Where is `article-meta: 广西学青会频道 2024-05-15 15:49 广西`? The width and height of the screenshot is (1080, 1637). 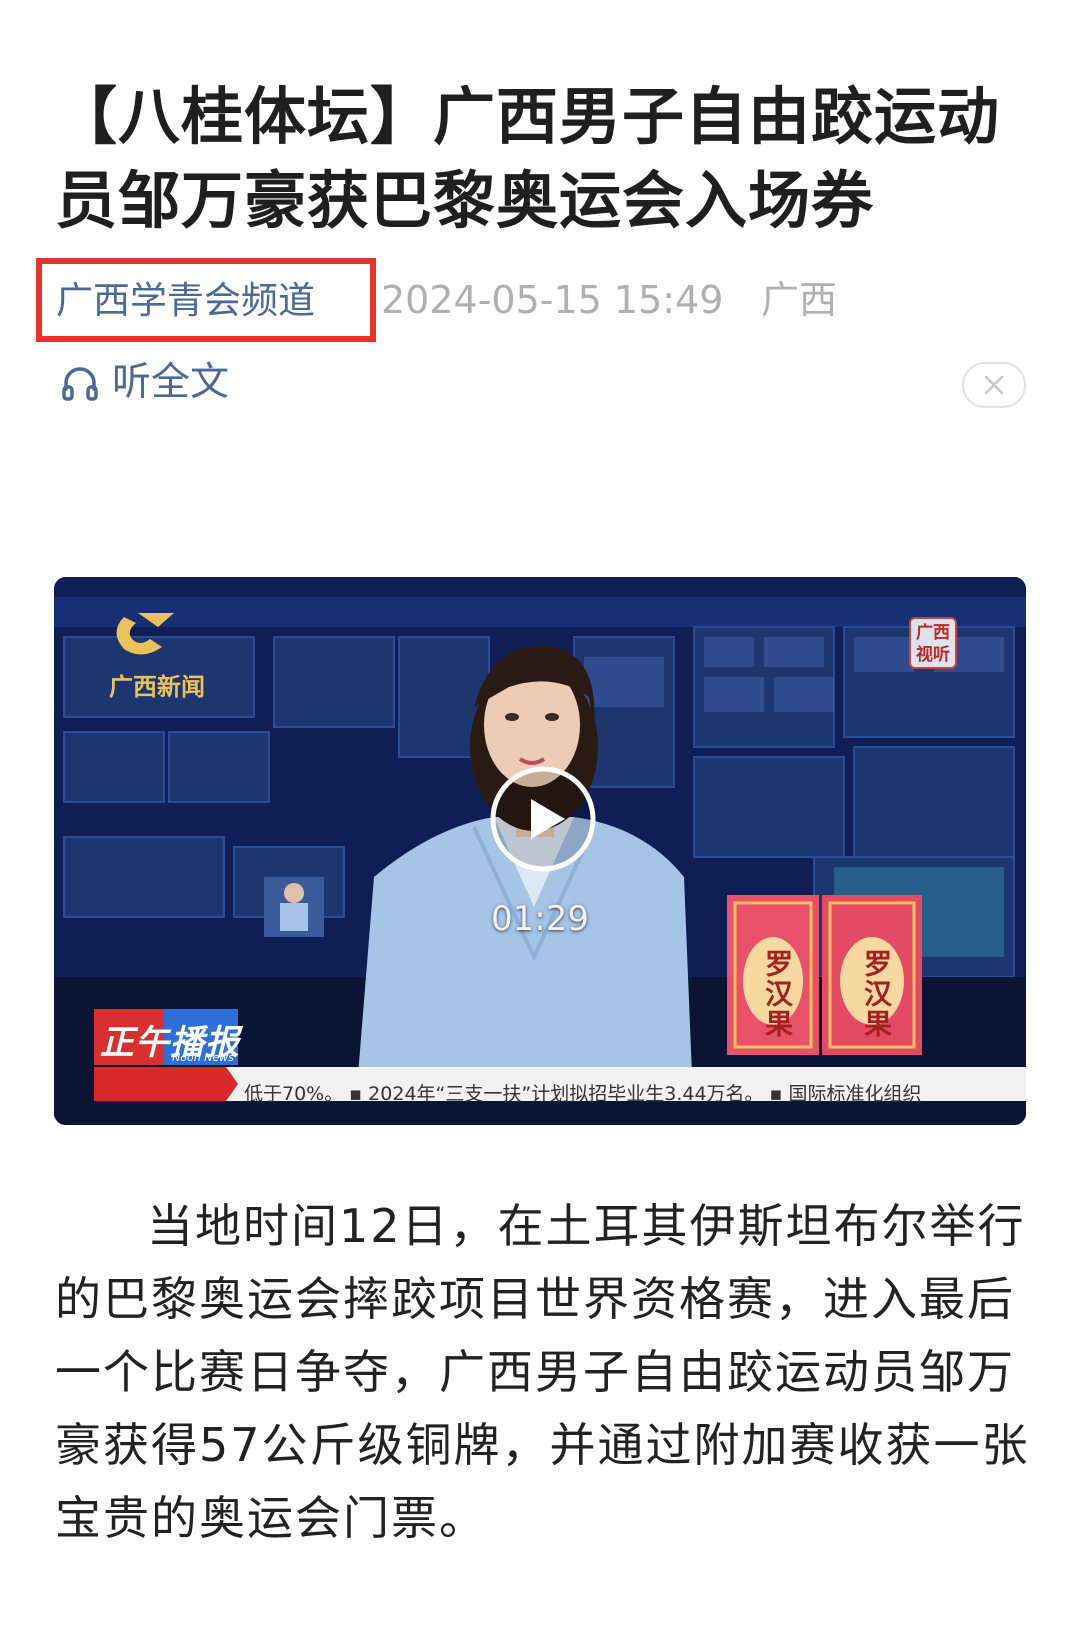
article-meta: 广西学青会频道 2024-05-15 15:49 广西 is located at coordinates (541, 300).